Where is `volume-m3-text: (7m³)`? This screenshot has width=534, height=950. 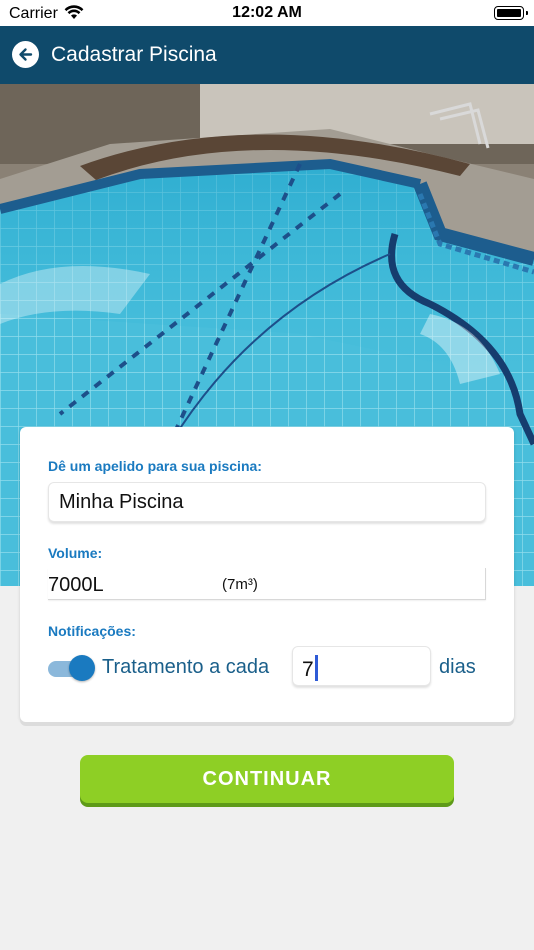
volume-m3-text: (7m³) is located at coordinates (240, 584).